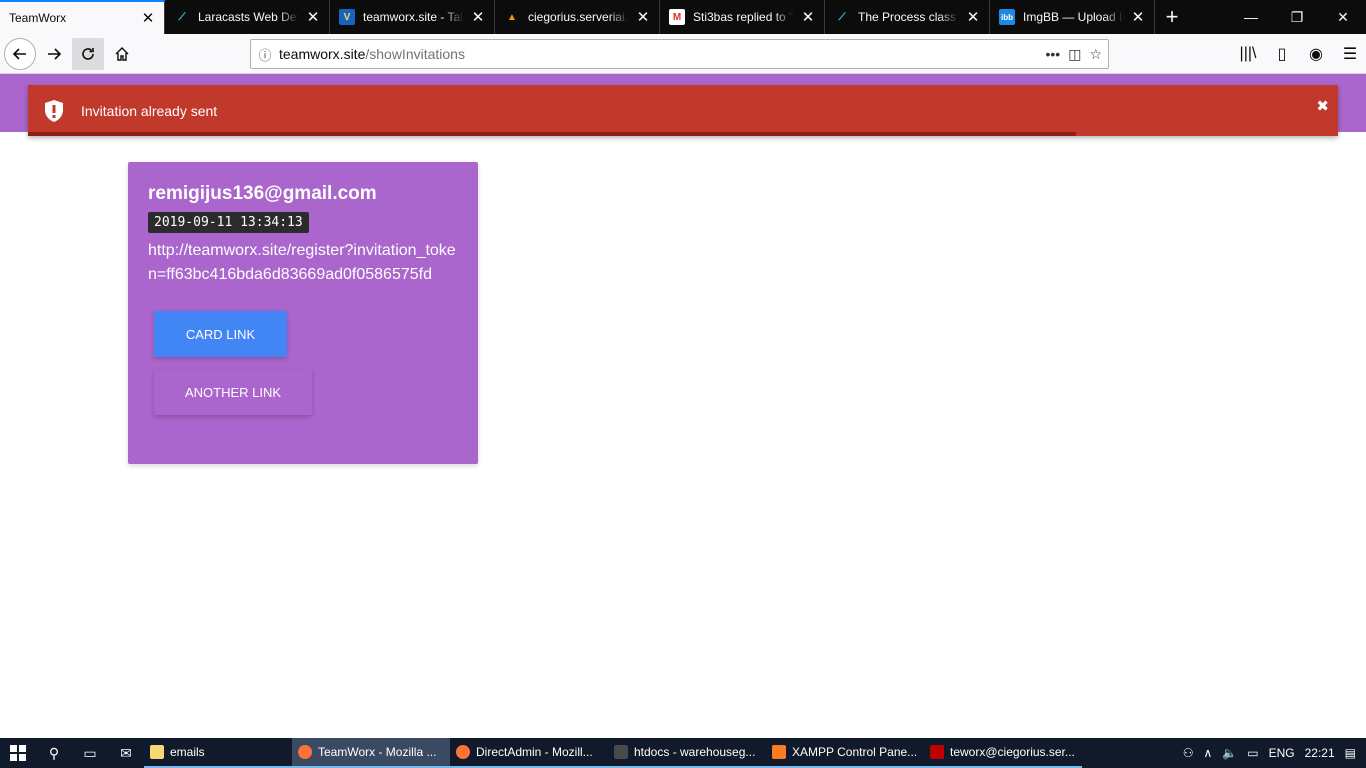 This screenshot has height=768, width=1366. Describe the element at coordinates (679, 54) in the screenshot. I see `url-bar: ⓘ teamworx.site/showInvitations ••• ◫ ☆` at that location.